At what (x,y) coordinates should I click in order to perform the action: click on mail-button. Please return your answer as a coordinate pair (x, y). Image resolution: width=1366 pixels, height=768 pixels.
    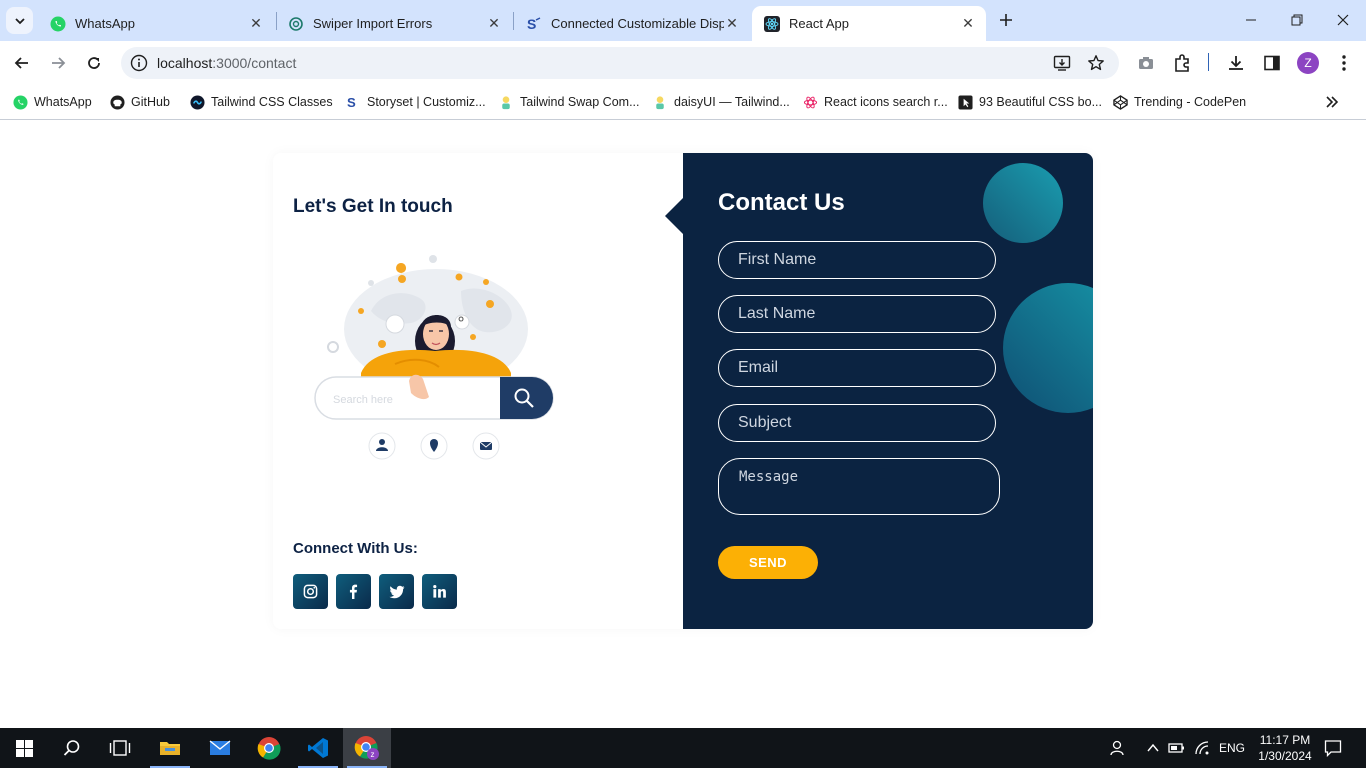
    Looking at the image, I should click on (220, 748).